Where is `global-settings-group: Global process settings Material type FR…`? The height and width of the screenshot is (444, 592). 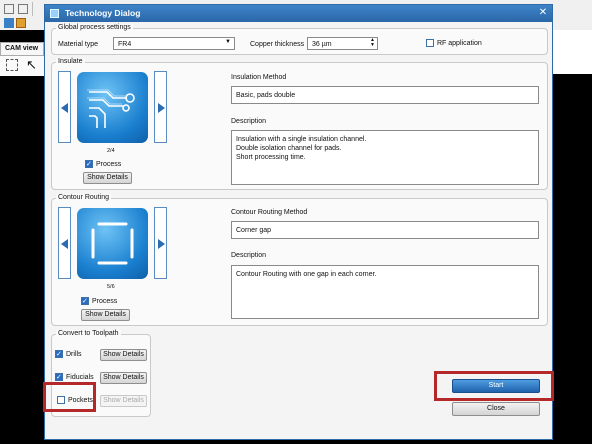 global-settings-group: Global process settings Material type FR… is located at coordinates (299, 39).